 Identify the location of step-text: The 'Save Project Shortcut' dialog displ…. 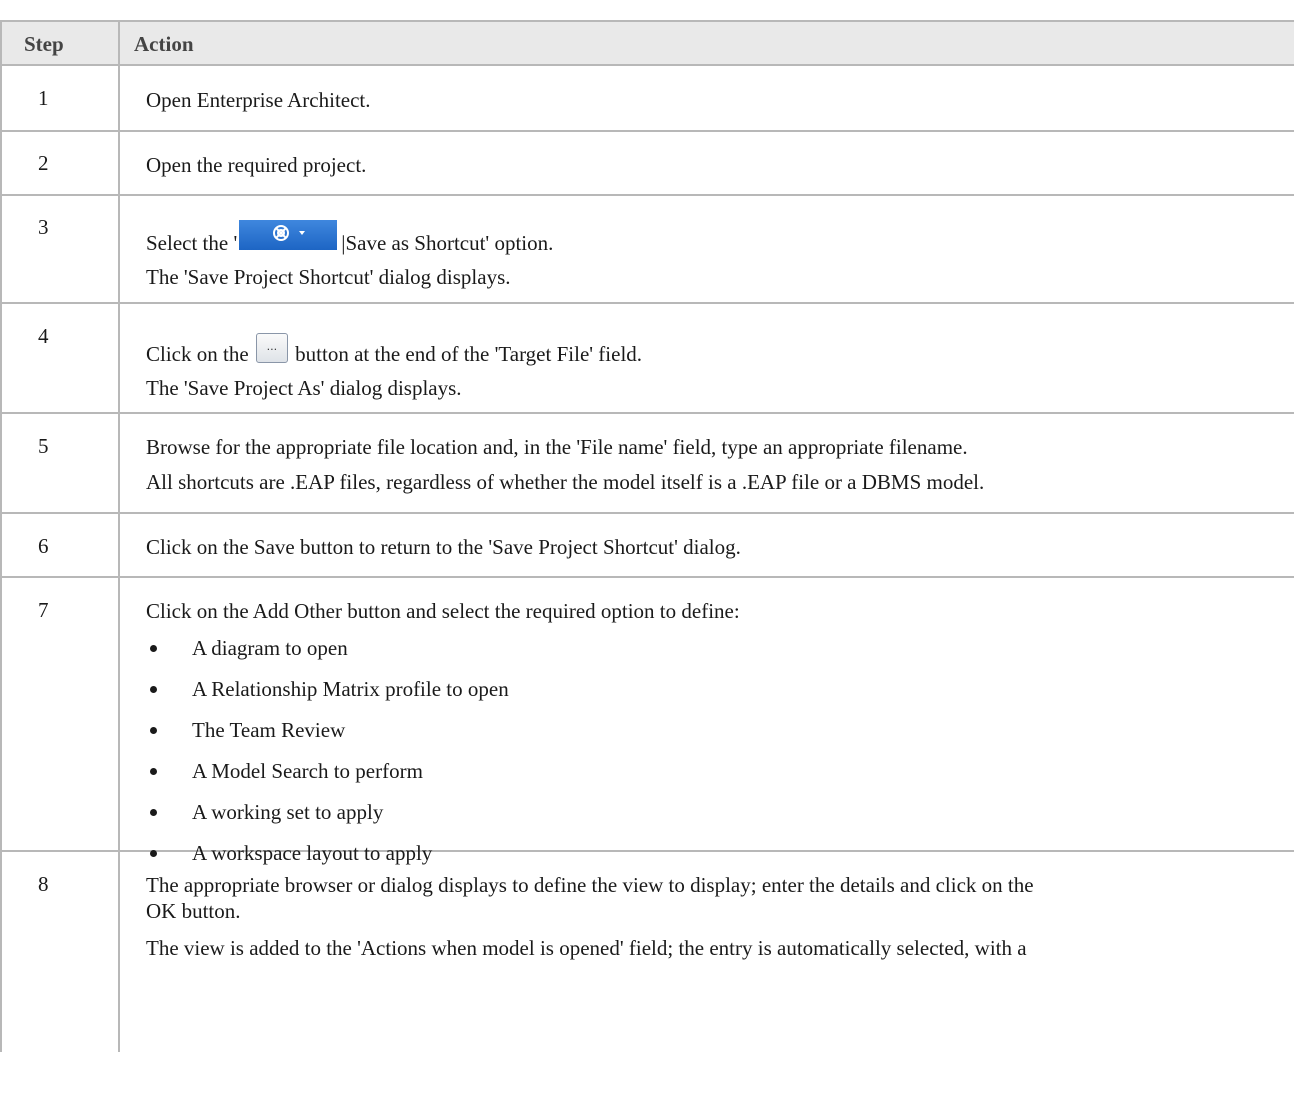
(328, 277).